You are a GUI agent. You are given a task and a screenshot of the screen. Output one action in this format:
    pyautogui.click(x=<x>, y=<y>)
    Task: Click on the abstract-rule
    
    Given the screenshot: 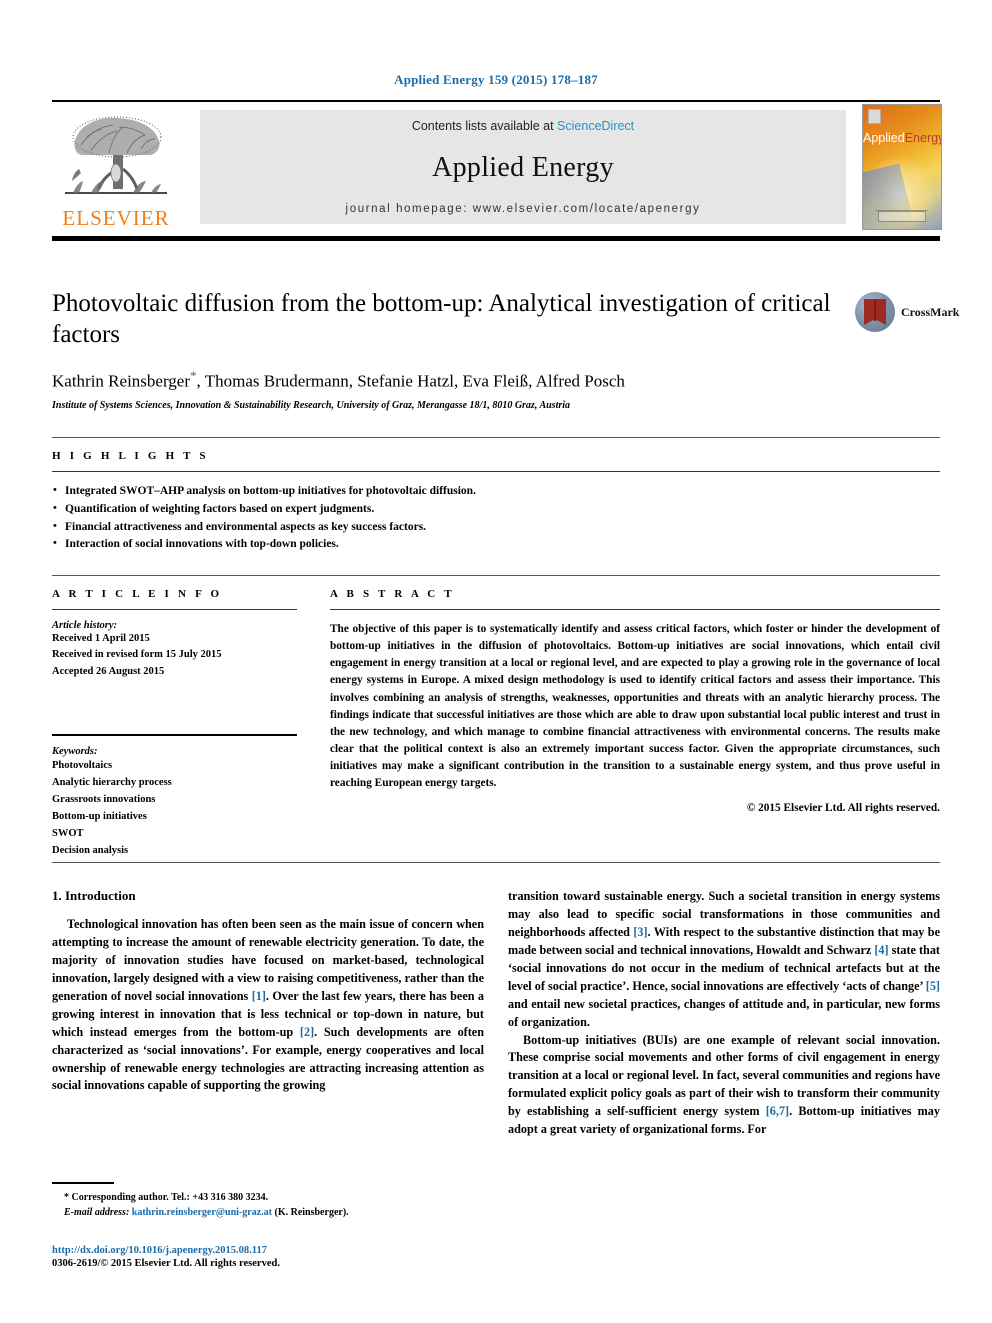 What is the action you would take?
    pyautogui.click(x=635, y=609)
    